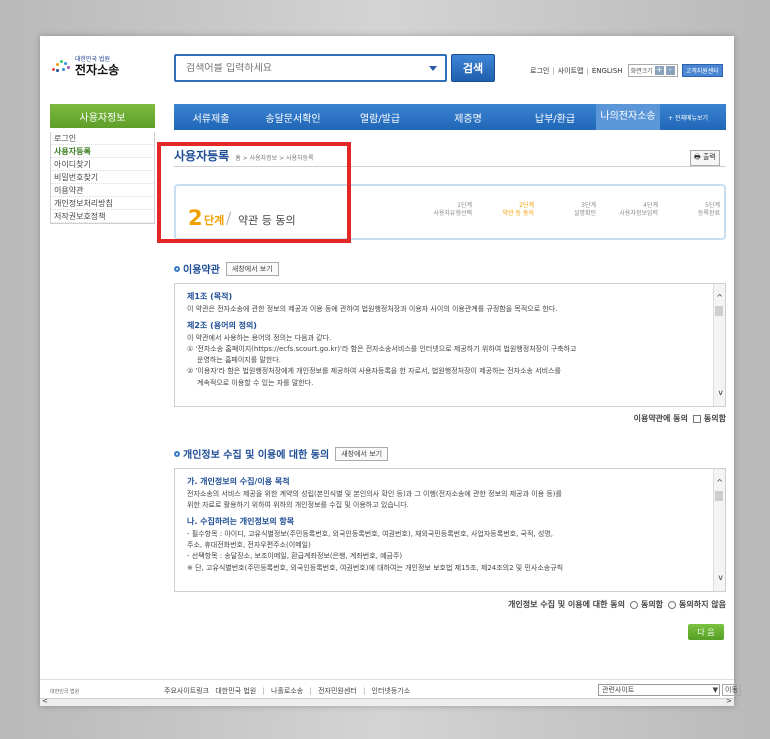 This screenshot has width=770, height=739. I want to click on privacy-agree-label: 개인정보 수집 및 이용에 대한 동의, so click(566, 604).